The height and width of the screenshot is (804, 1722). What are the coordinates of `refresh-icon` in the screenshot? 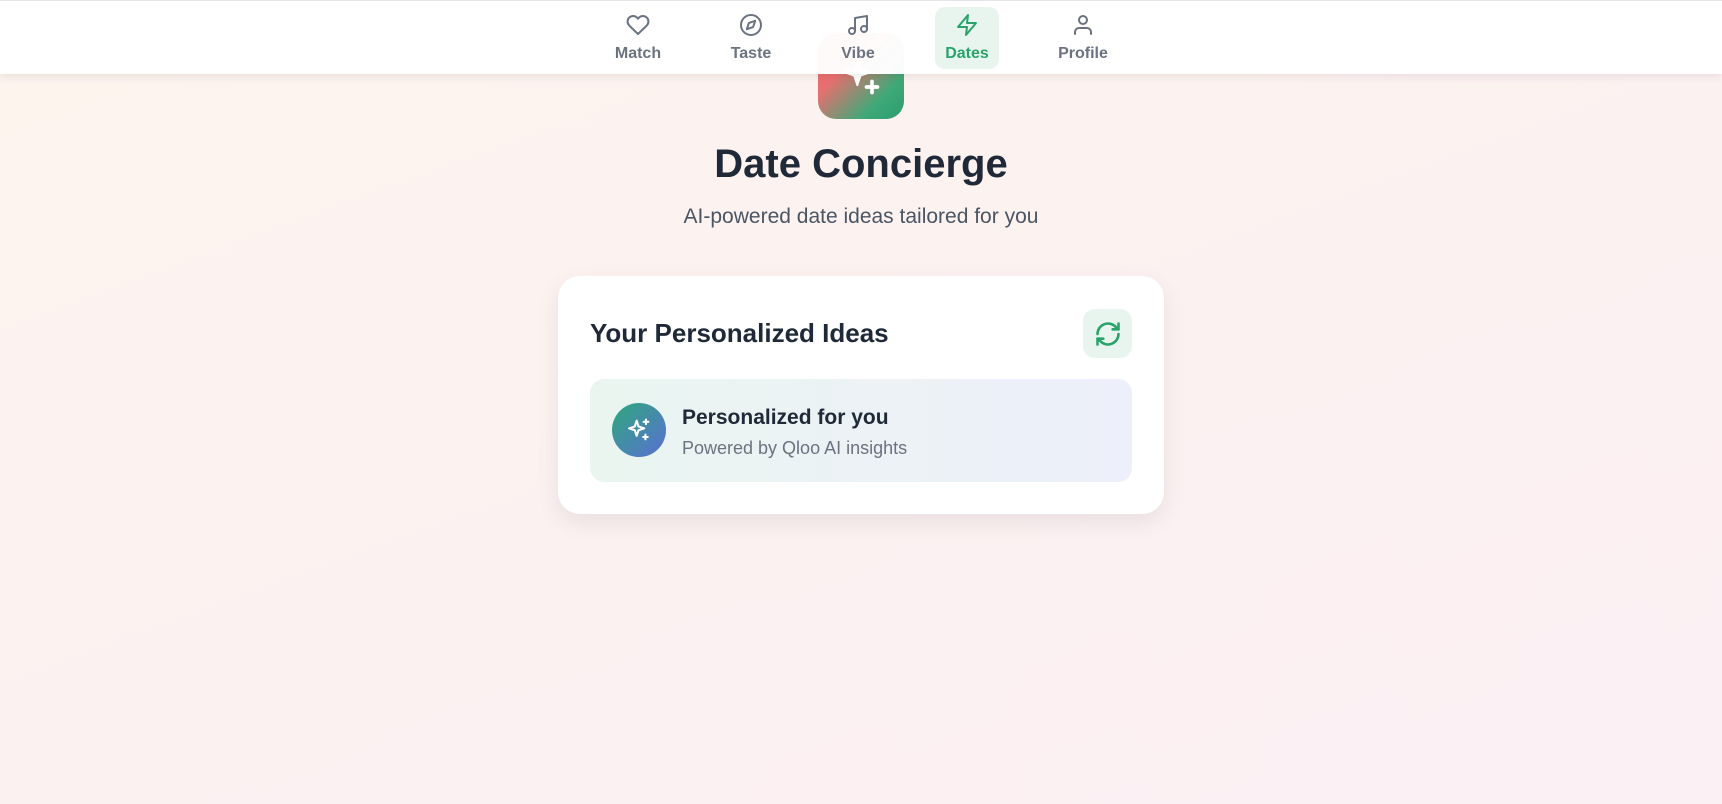 It's located at (1107, 333).